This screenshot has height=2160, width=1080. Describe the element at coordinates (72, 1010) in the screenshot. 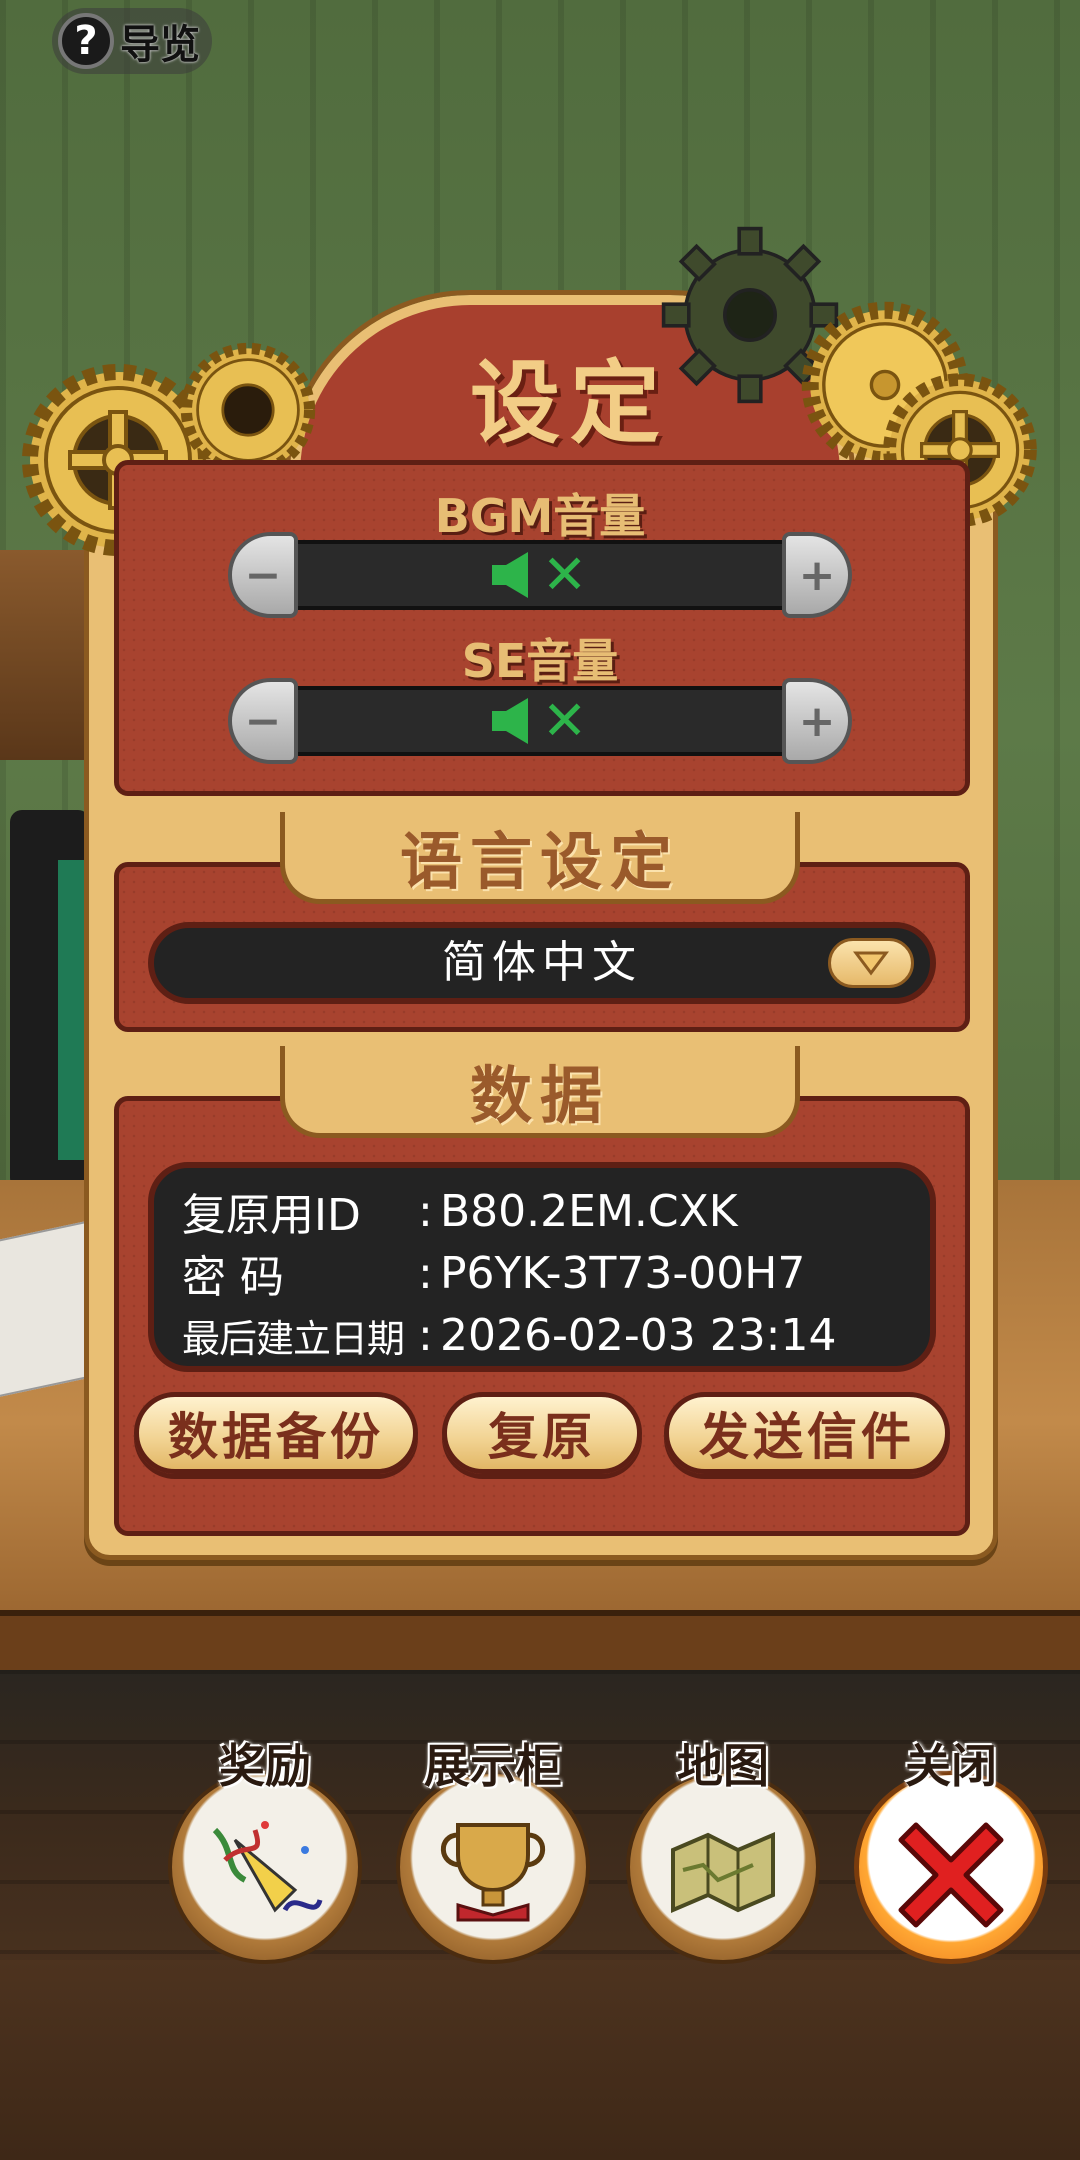

I see `monitor-screen` at that location.